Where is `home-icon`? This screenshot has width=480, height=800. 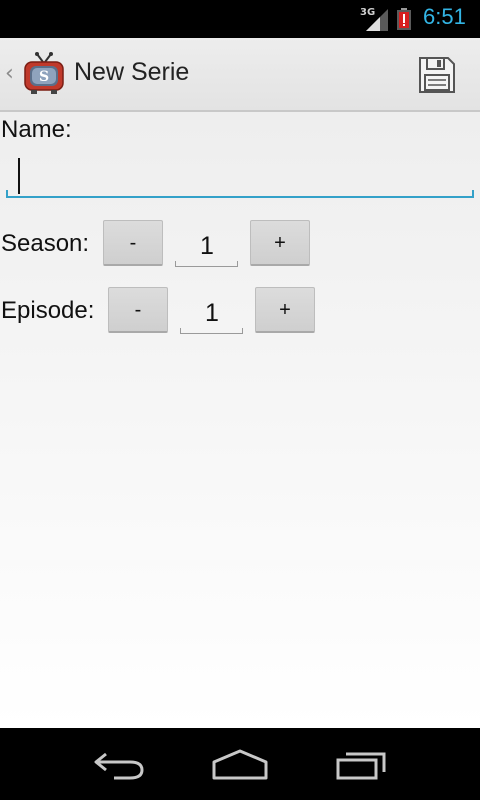
home-icon is located at coordinates (240, 765).